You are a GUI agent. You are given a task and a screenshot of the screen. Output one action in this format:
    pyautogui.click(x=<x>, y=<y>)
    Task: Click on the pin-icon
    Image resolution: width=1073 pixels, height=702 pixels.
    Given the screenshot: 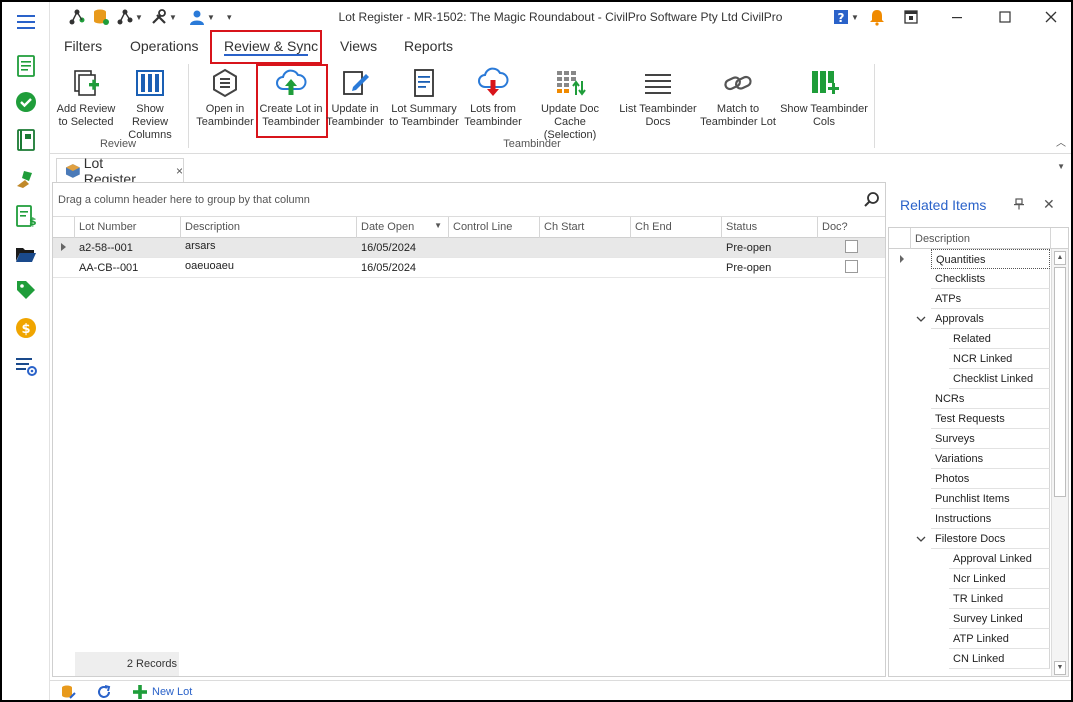 What is the action you would take?
    pyautogui.click(x=1019, y=204)
    